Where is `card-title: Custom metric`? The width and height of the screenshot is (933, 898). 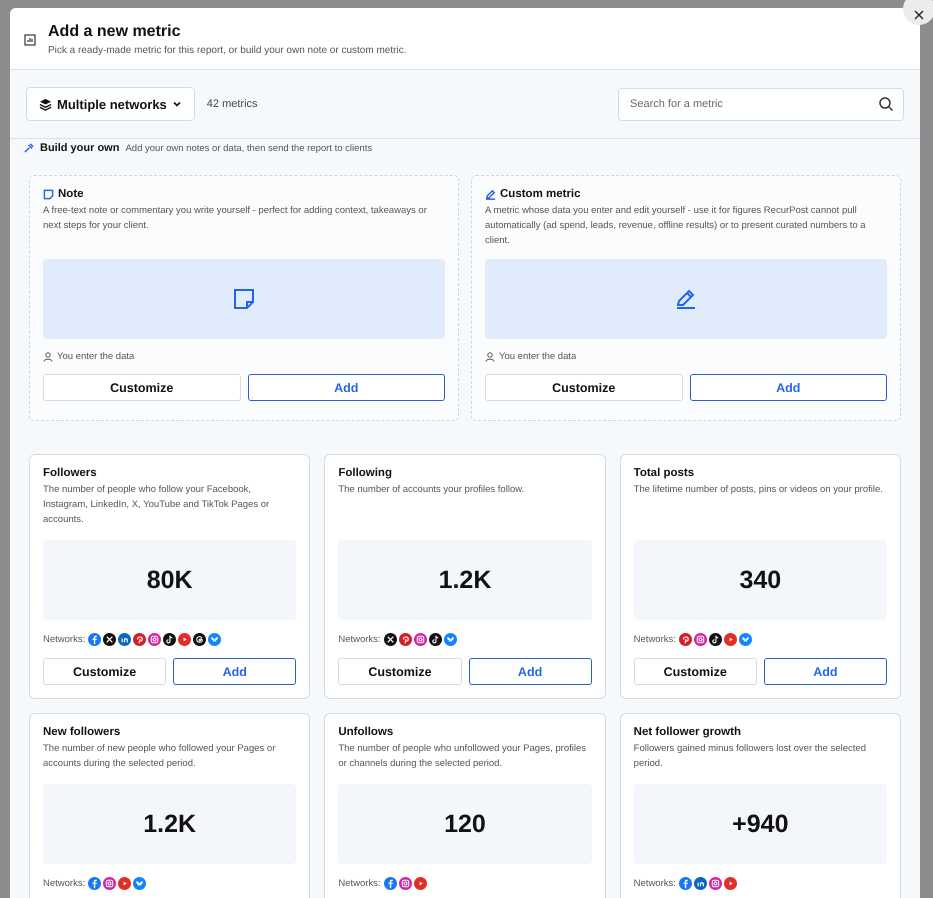 card-title: Custom metric is located at coordinates (540, 194).